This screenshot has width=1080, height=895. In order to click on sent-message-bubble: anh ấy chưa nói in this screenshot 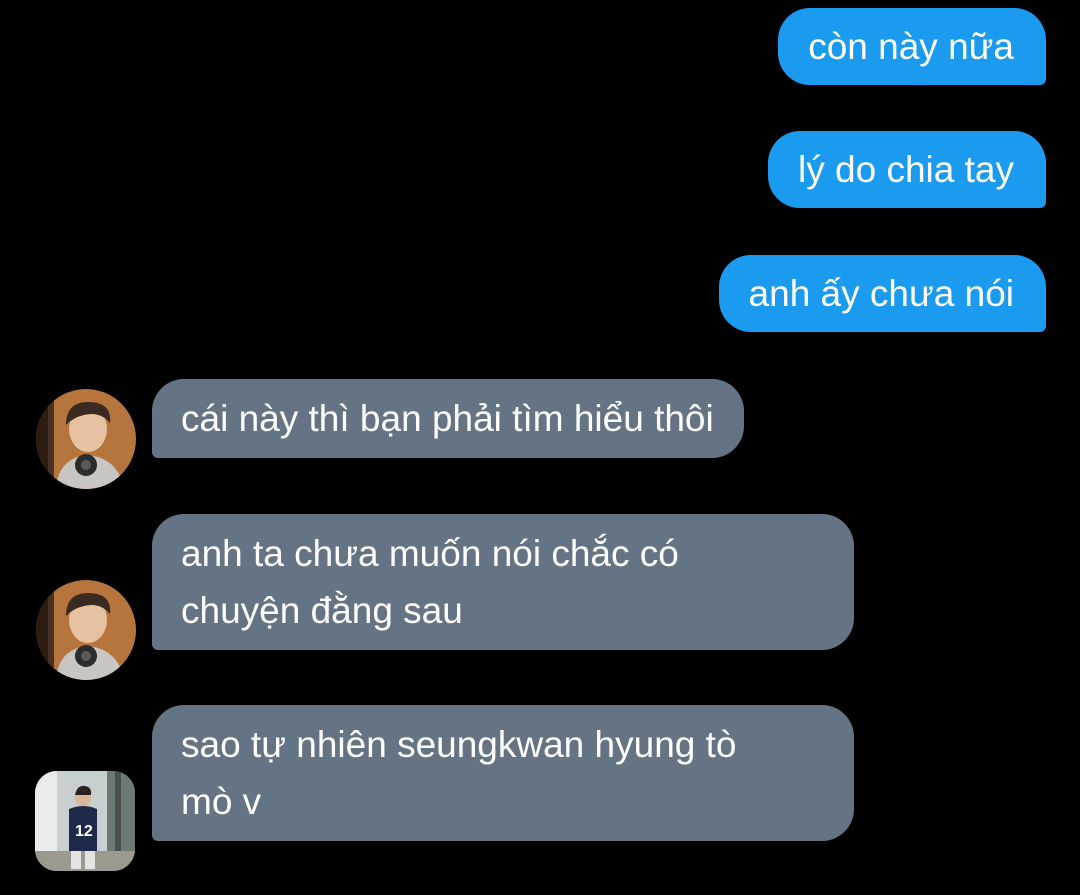, I will do `click(882, 293)`.